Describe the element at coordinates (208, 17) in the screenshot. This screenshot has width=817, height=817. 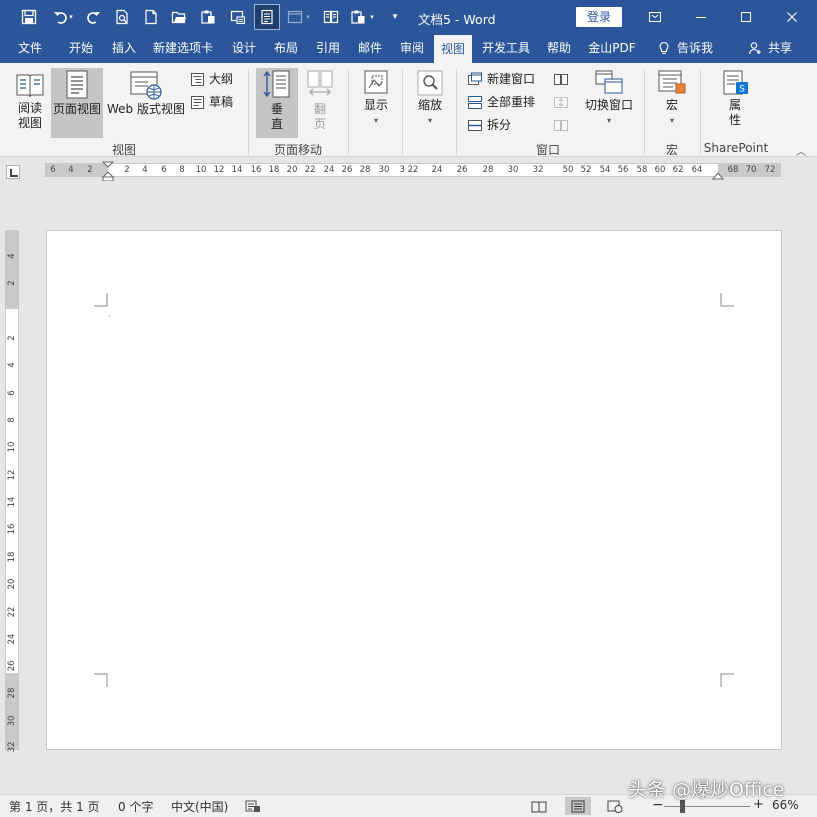
I see `paste-icon` at that location.